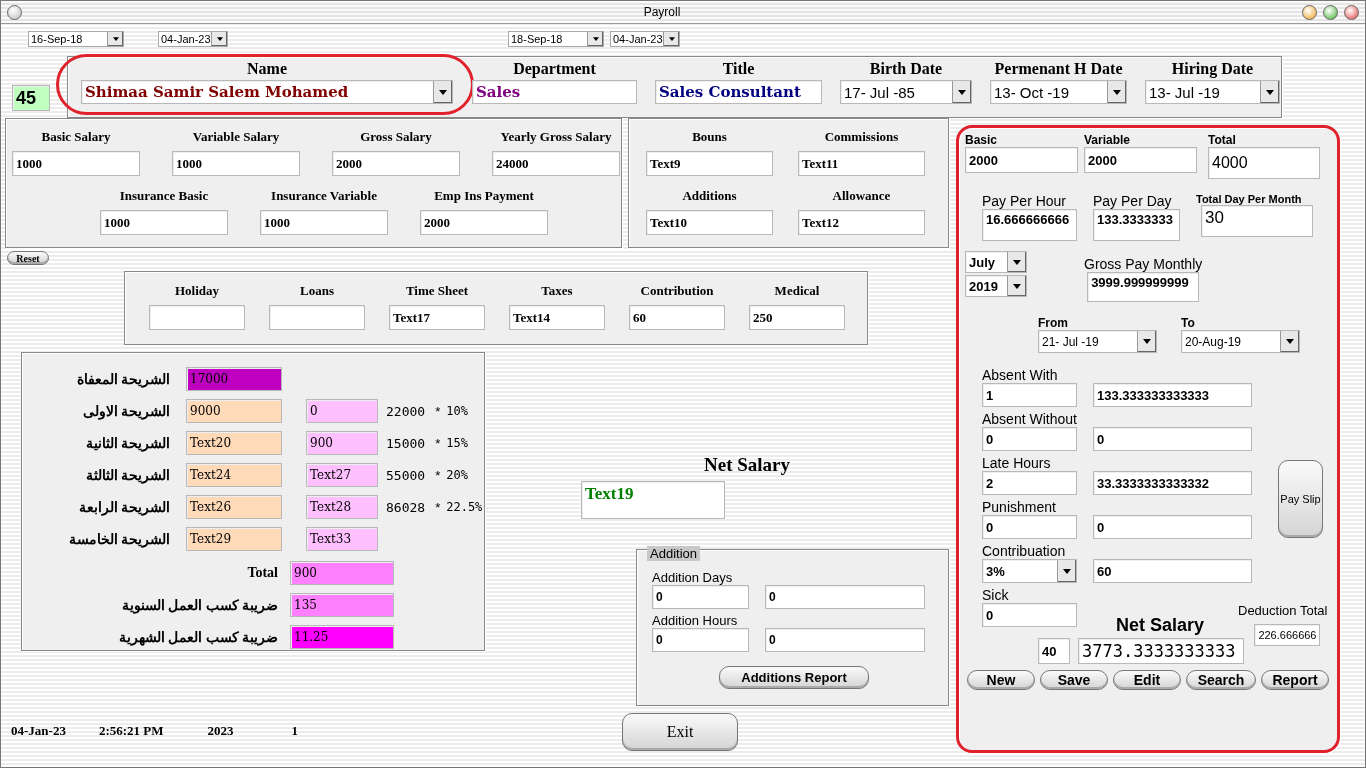 The image size is (1366, 768). What do you see at coordinates (234, 539) in the screenshot?
I see `bracket-field: Text29` at bounding box center [234, 539].